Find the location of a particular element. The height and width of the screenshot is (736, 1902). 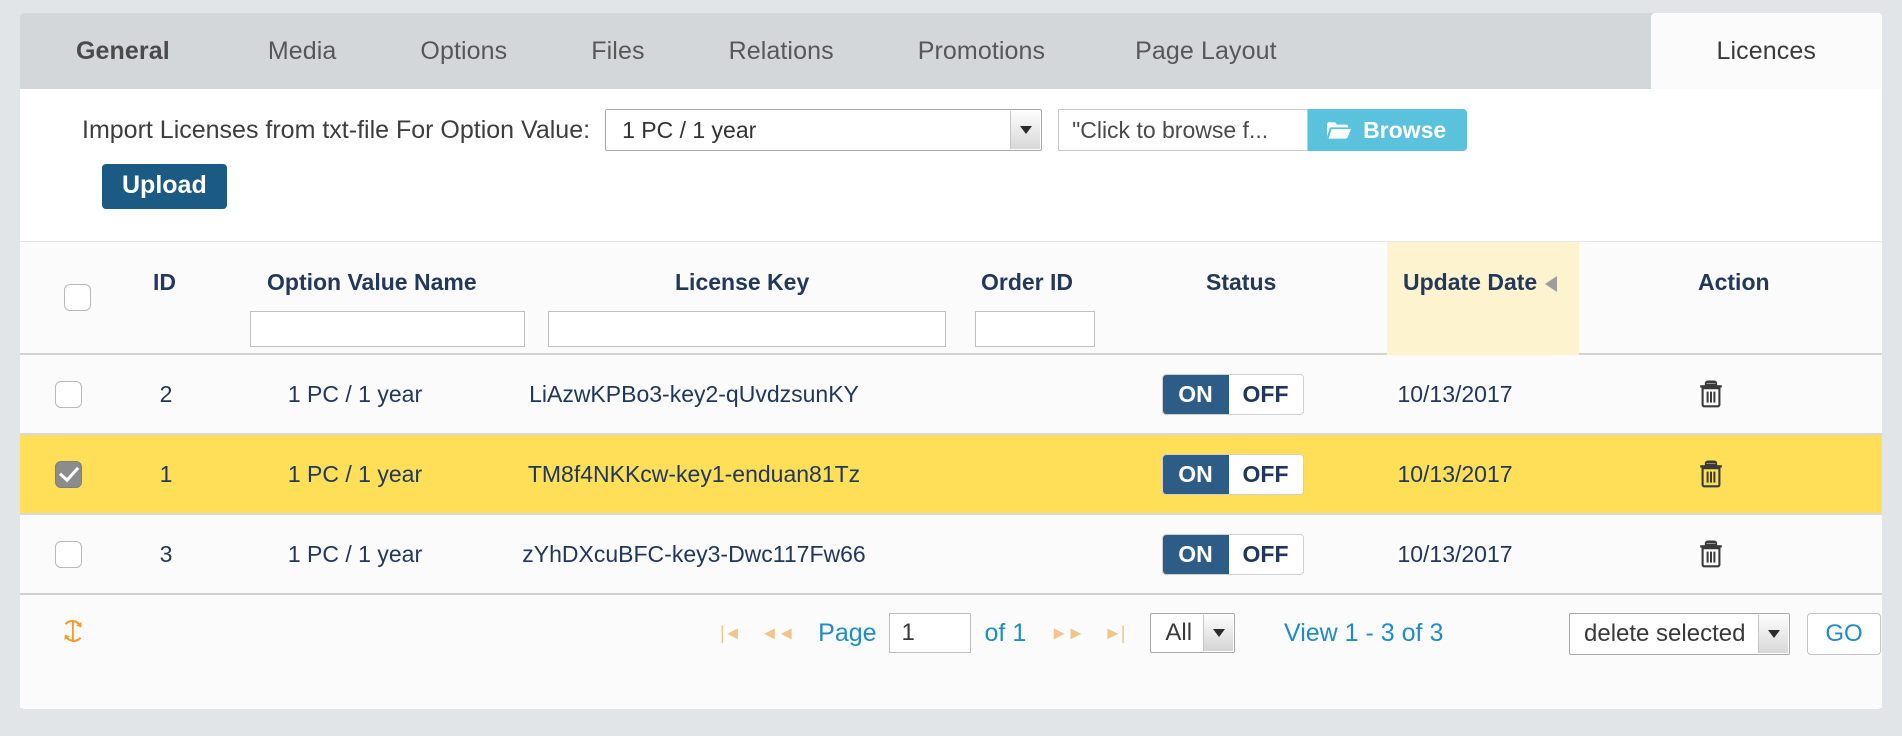

tab-media-label: Media is located at coordinates (302, 50).